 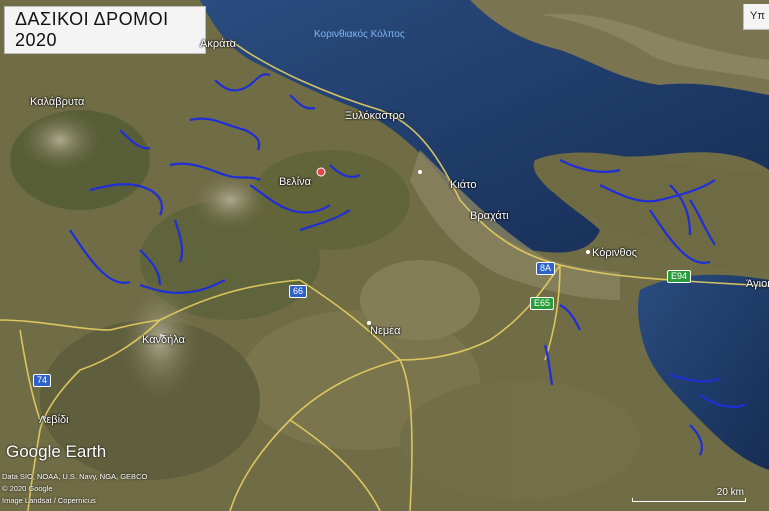 I want to click on map-title: ΔΑΣΙΚΟΙ ΔΡΟΜΟΙ 2020, so click(x=92, y=29).